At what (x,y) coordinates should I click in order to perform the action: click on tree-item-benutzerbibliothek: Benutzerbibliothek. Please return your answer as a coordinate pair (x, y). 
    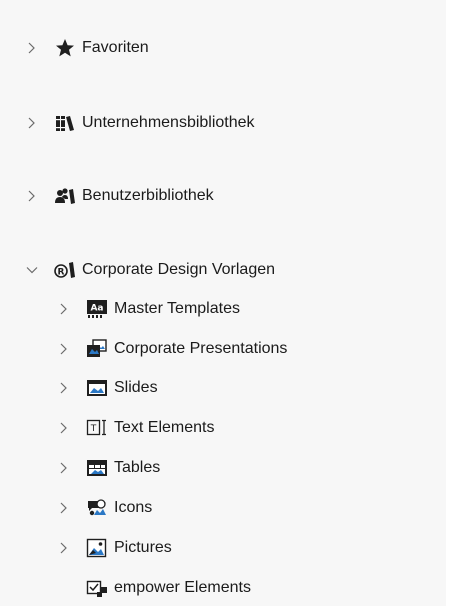
    Looking at the image, I should click on (230, 196).